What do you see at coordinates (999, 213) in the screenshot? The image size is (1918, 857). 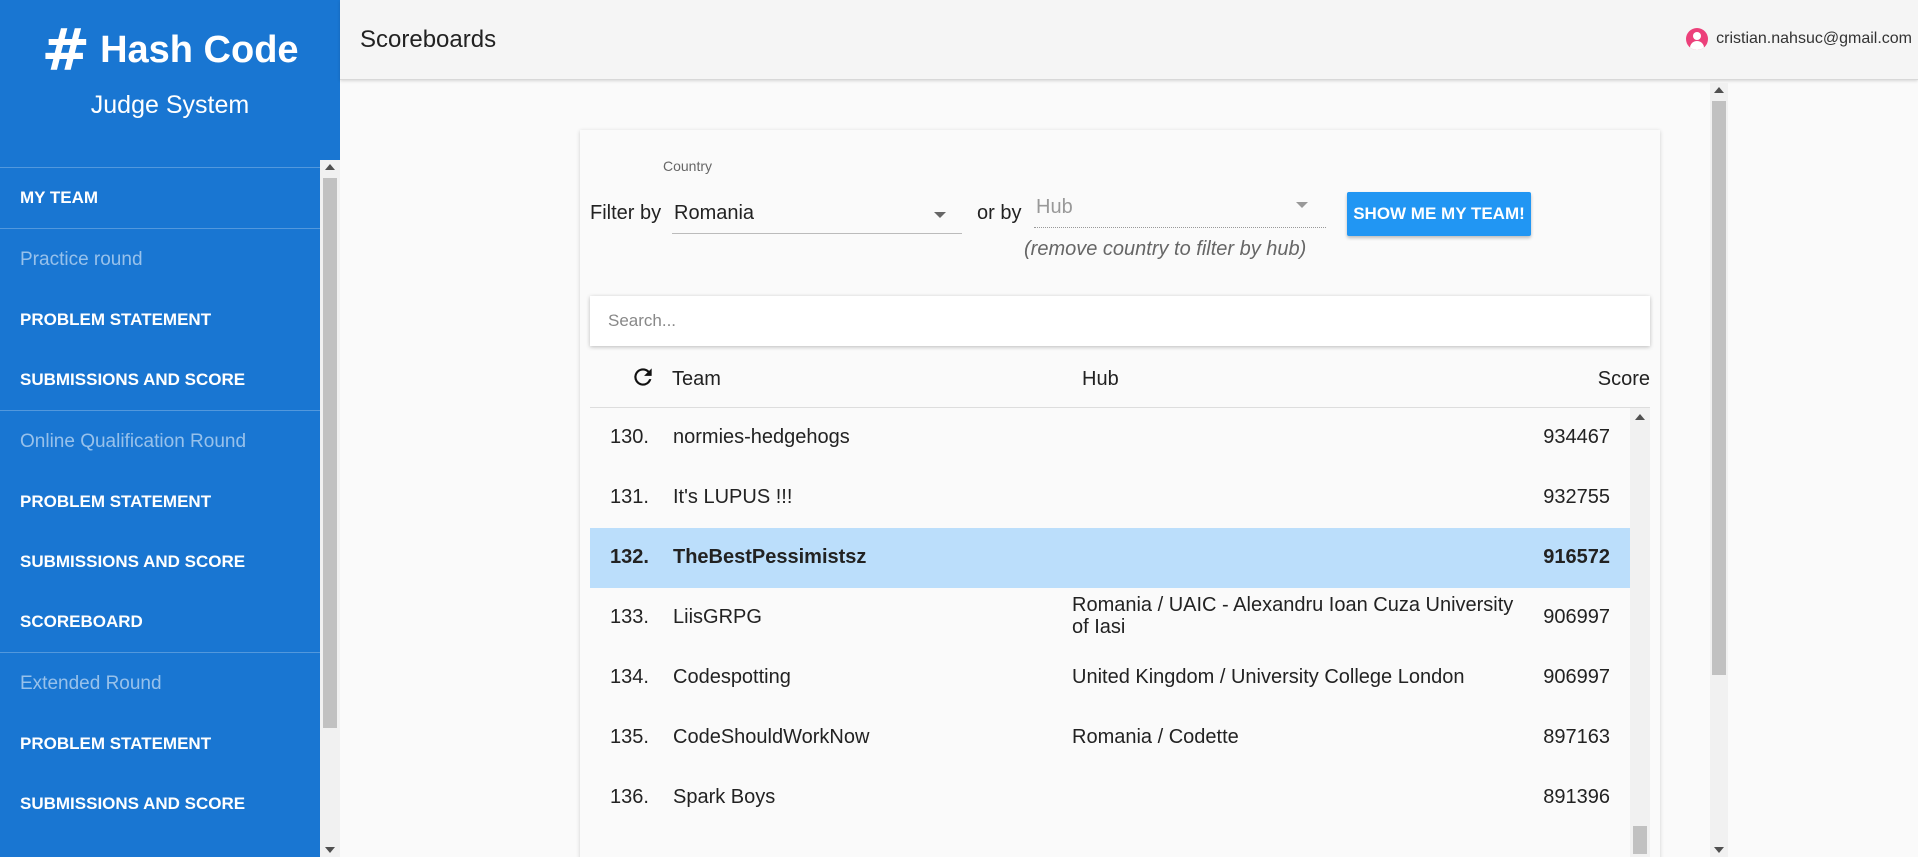 I see `or-by-label: or by` at bounding box center [999, 213].